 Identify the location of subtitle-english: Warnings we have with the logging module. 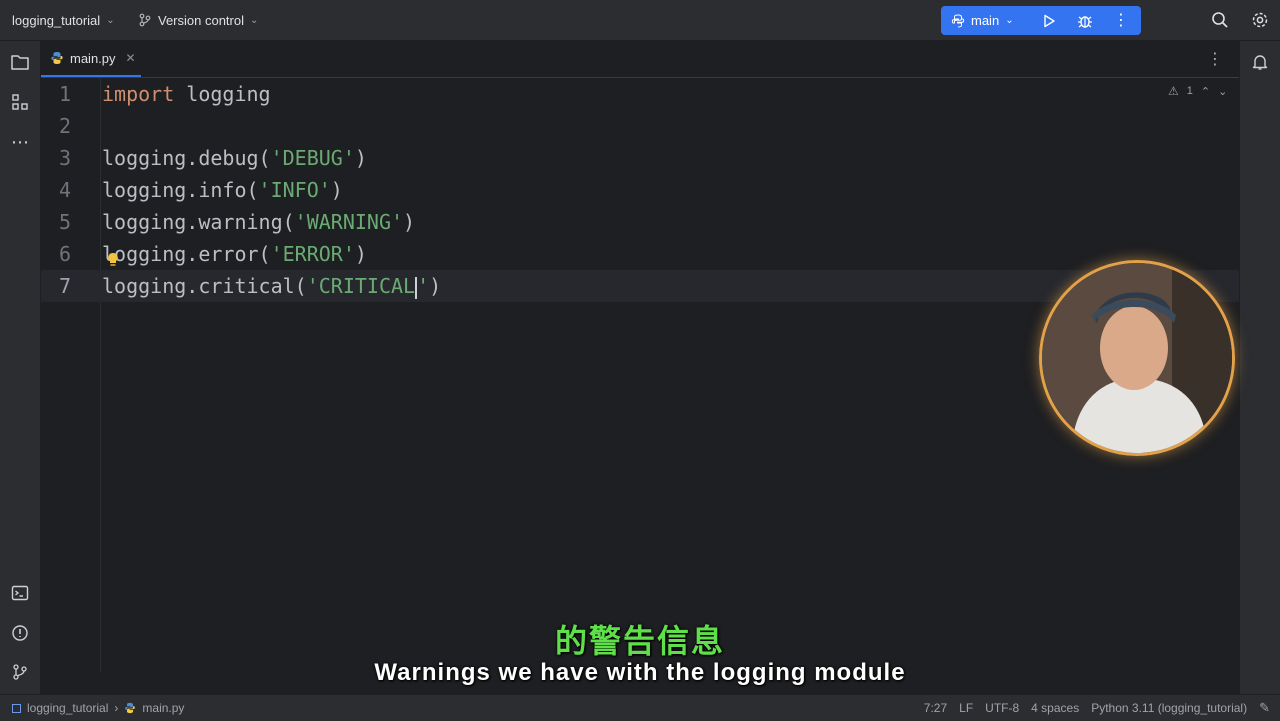
(640, 672).